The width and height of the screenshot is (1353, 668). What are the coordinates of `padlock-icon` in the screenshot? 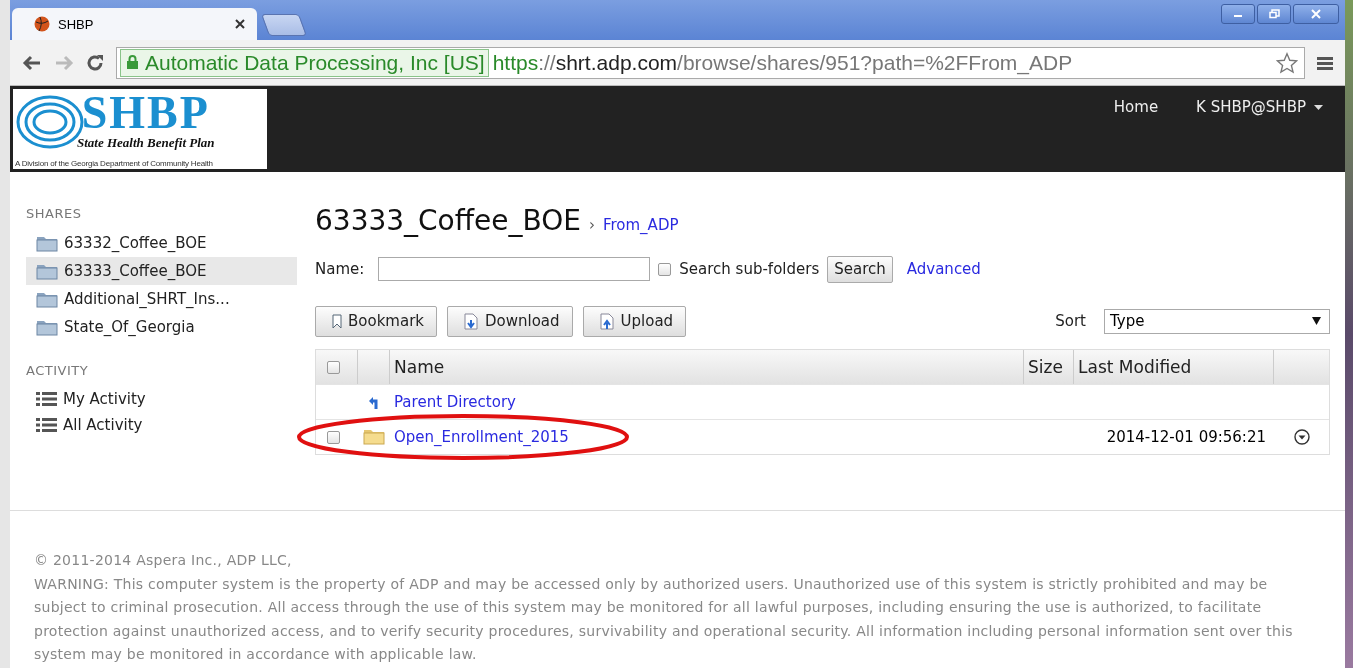 It's located at (132, 62).